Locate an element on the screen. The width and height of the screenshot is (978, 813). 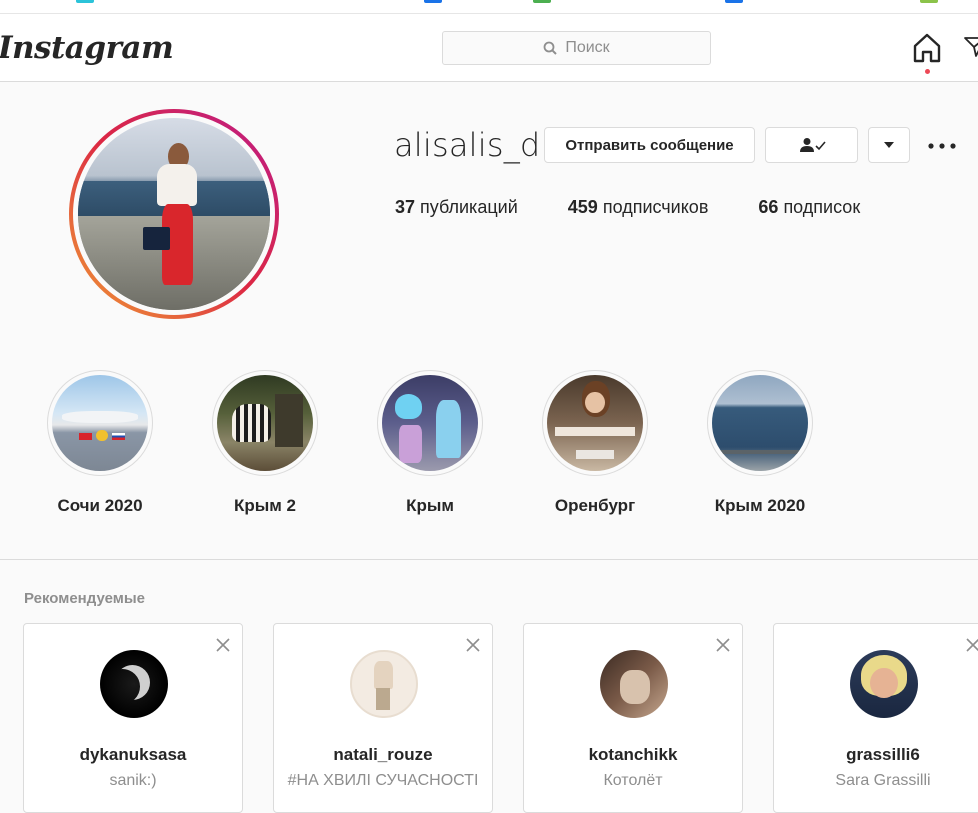
highlight-label: Сочи 2020 is located at coordinates (100, 505).